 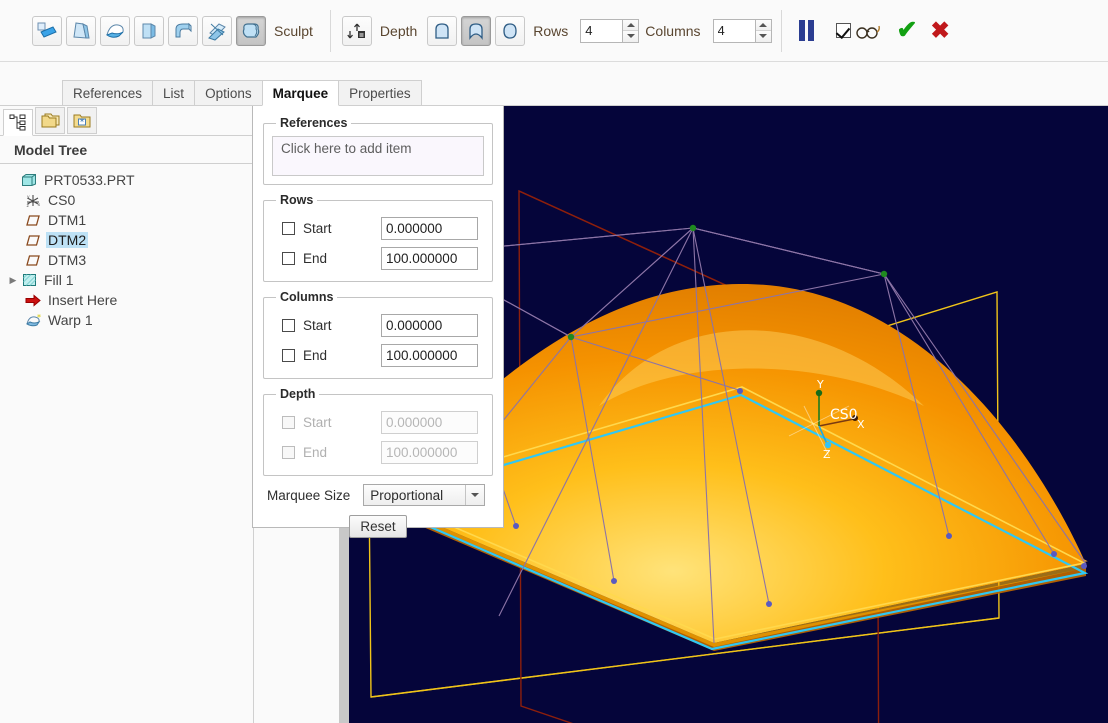 I want to click on sculpt-toolbar: Sculpt Depth Rows 4 Columns 4 ✔ ✖, so click(x=554, y=31).